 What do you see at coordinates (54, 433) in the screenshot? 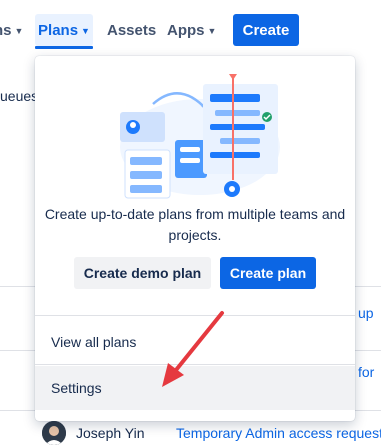
I see `avatar` at bounding box center [54, 433].